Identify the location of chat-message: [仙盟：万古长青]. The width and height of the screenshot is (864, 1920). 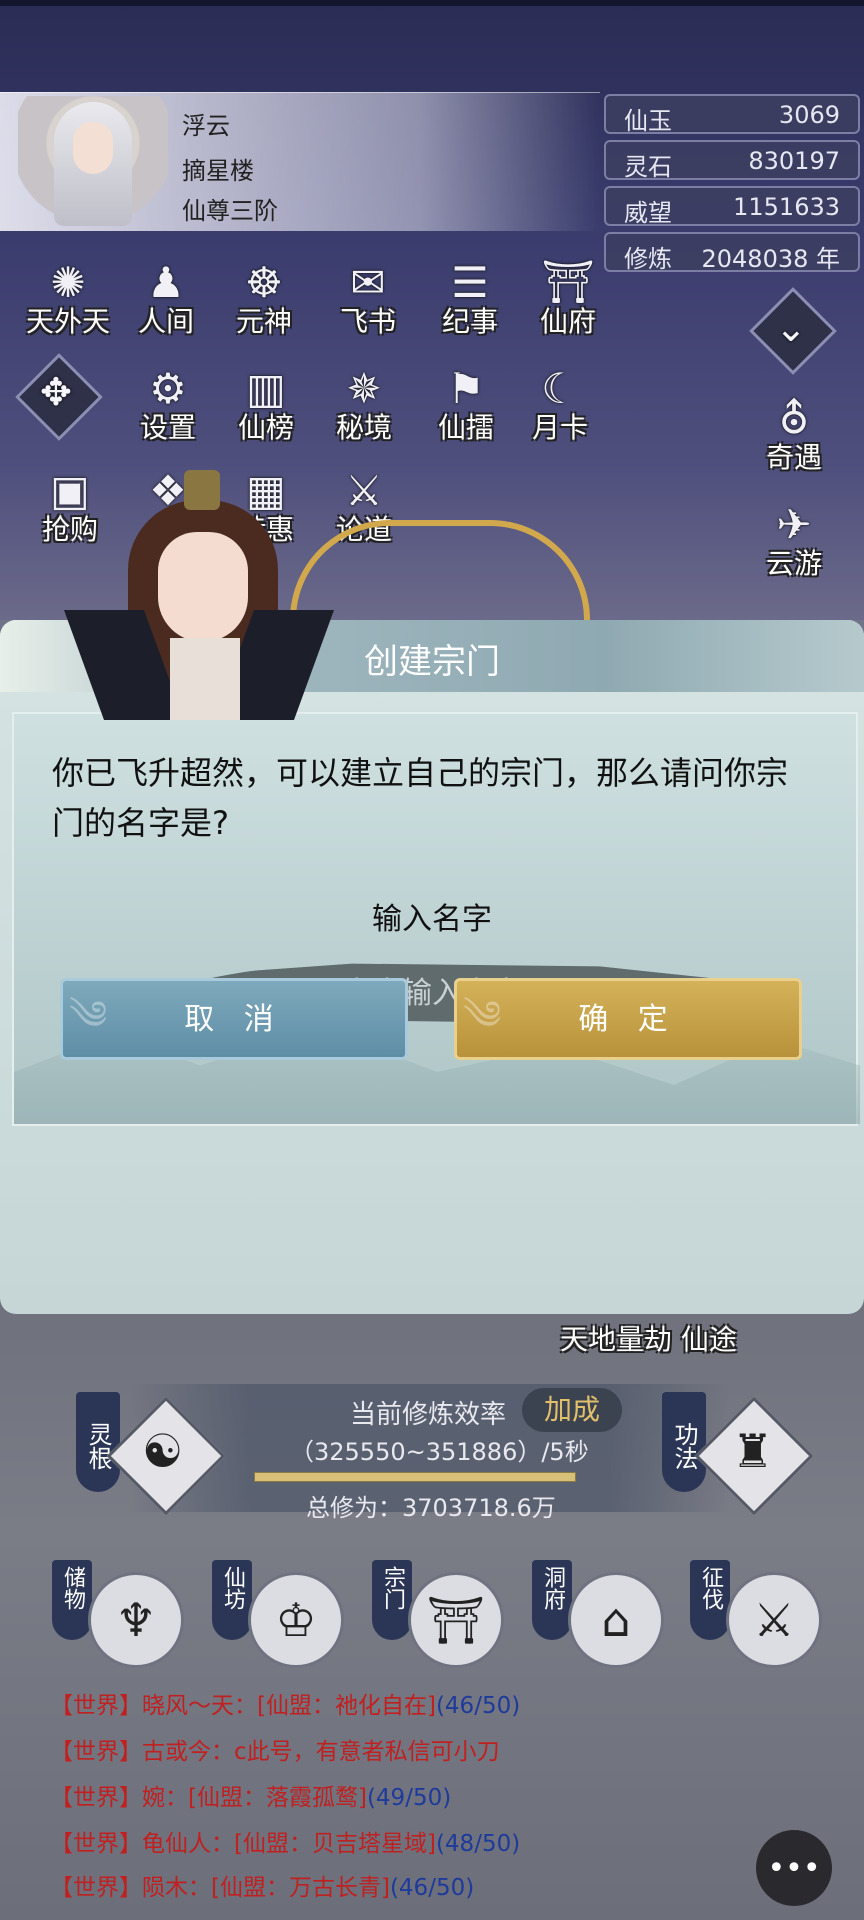
(300, 1888).